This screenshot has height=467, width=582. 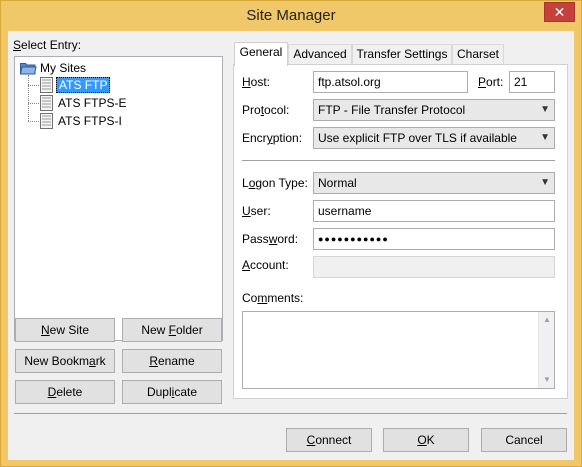 What do you see at coordinates (47, 45) in the screenshot?
I see `select-entry-label: Select Entry:` at bounding box center [47, 45].